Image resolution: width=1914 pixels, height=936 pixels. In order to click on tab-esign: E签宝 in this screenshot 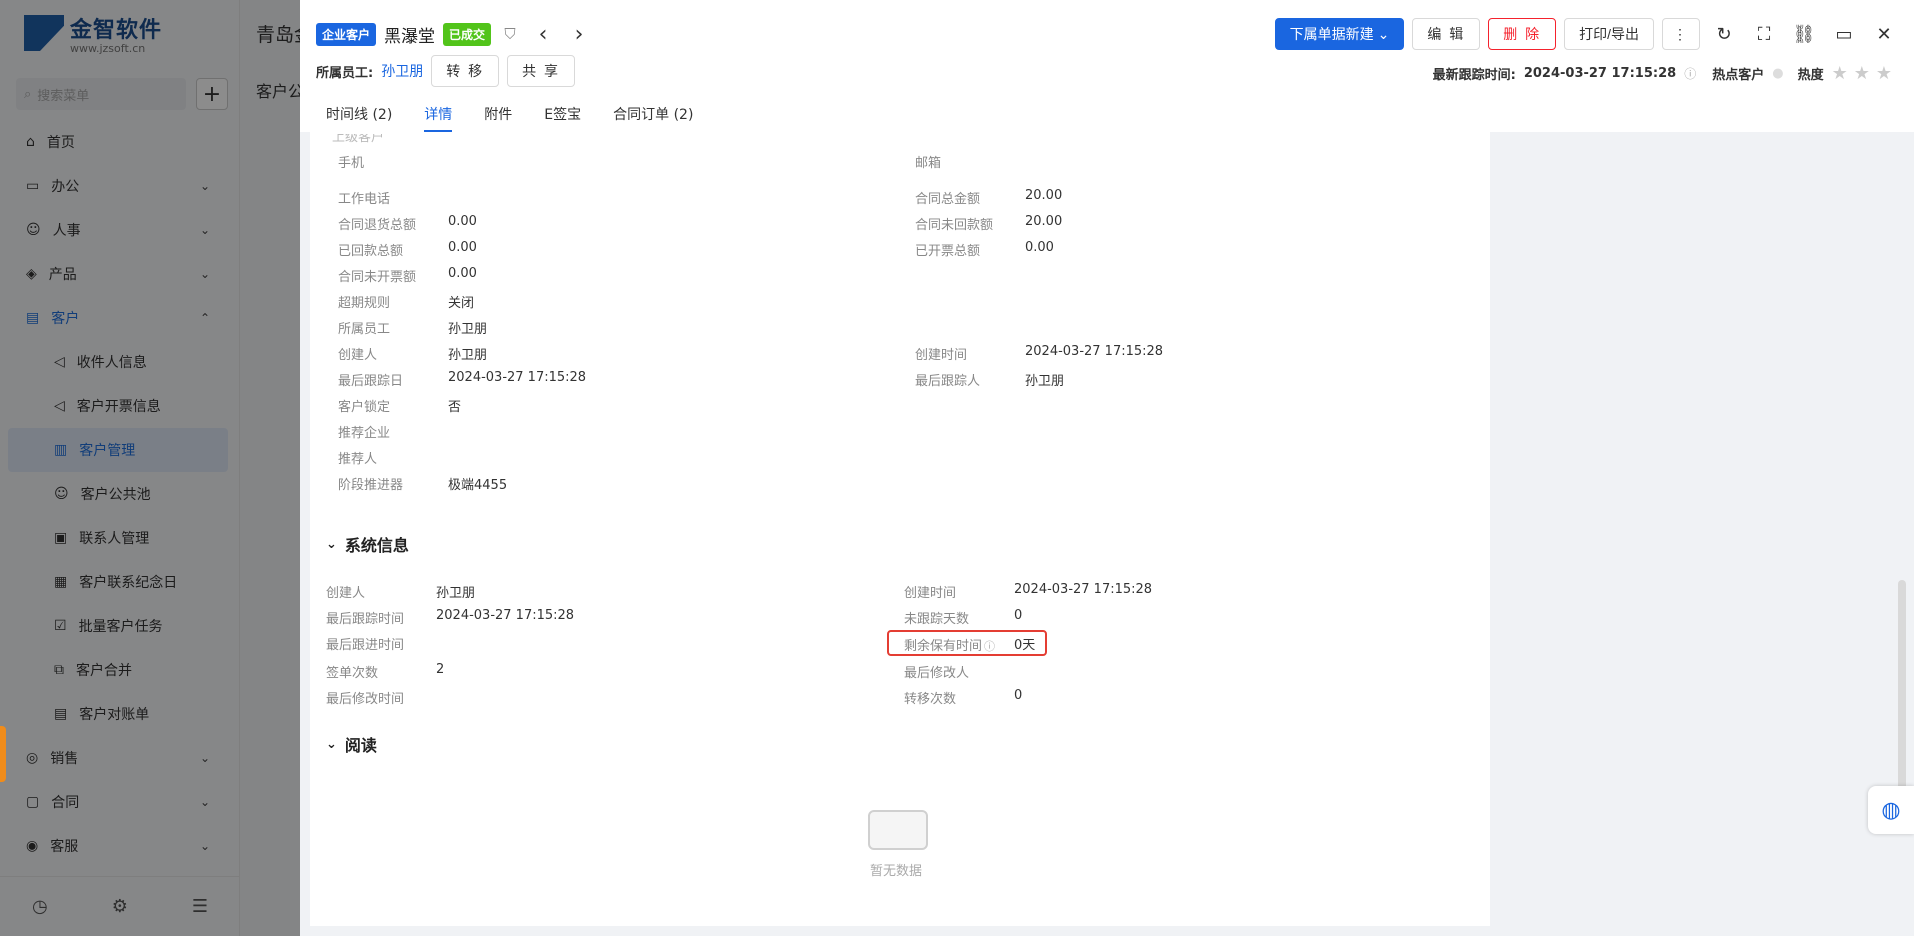, I will do `click(562, 114)`.